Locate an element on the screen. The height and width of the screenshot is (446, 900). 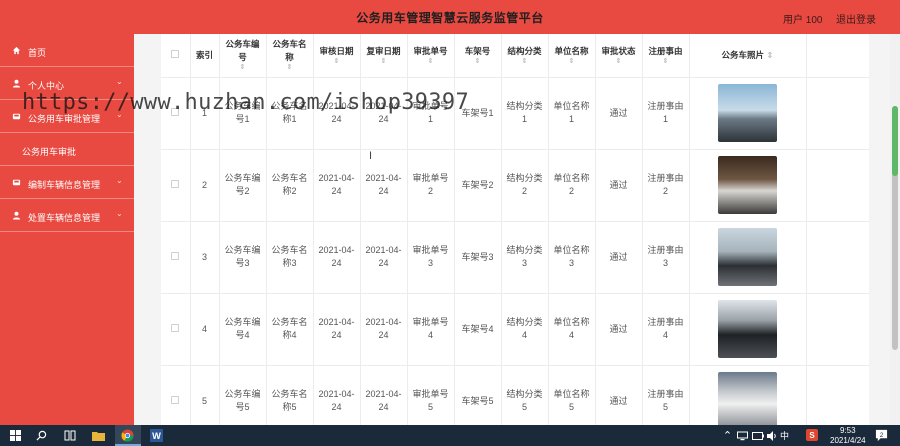
clock-time: 9:53 is located at coordinates (848, 430).